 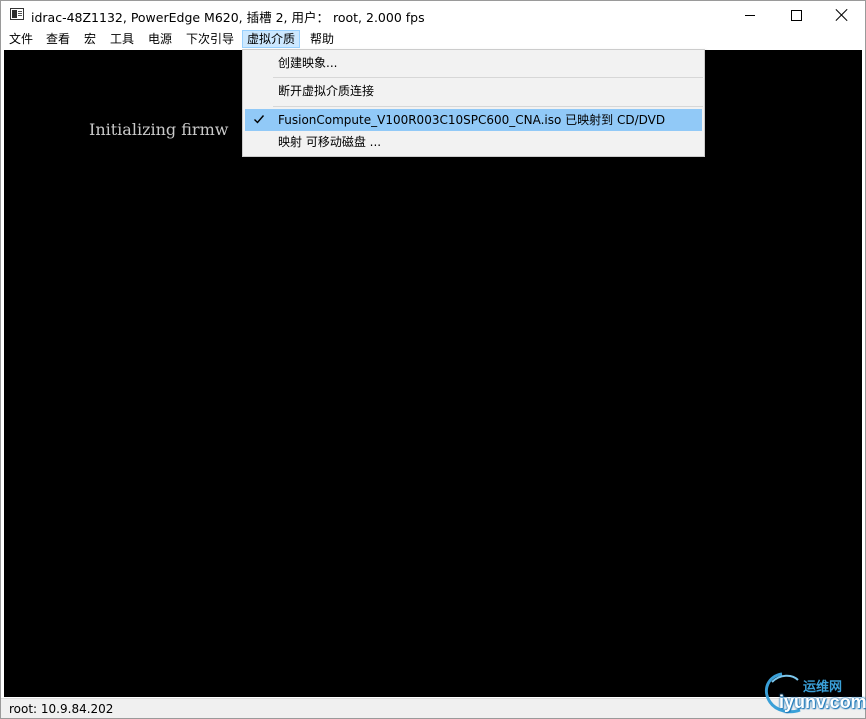 What do you see at coordinates (17, 14) in the screenshot?
I see `console-window-icon` at bounding box center [17, 14].